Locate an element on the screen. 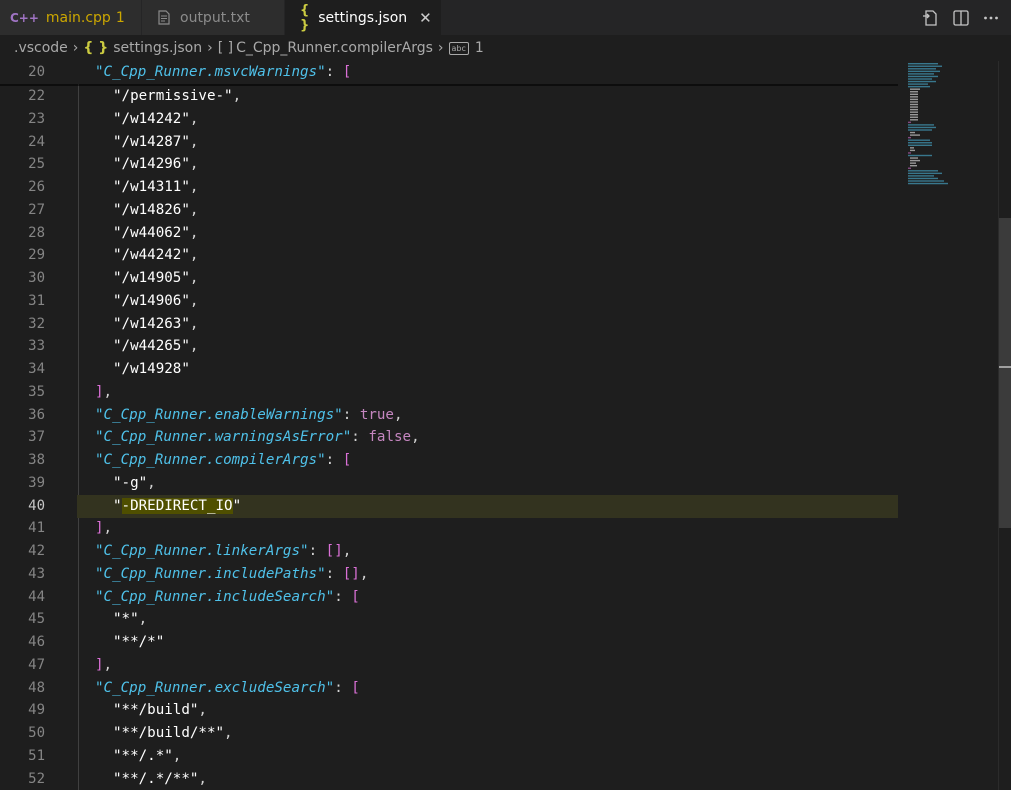  json-string: "/w14287" is located at coordinates (151, 141).